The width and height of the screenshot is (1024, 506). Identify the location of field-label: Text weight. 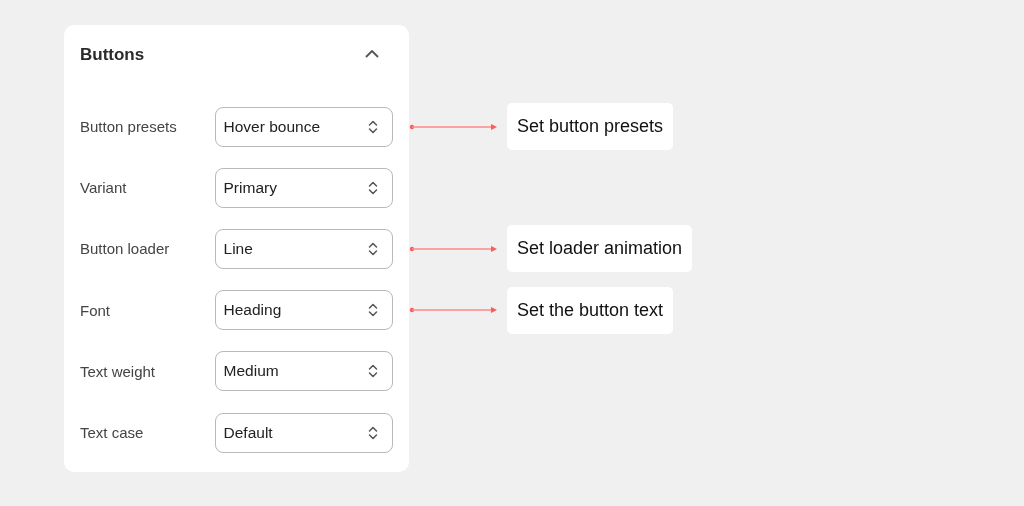
(118, 371).